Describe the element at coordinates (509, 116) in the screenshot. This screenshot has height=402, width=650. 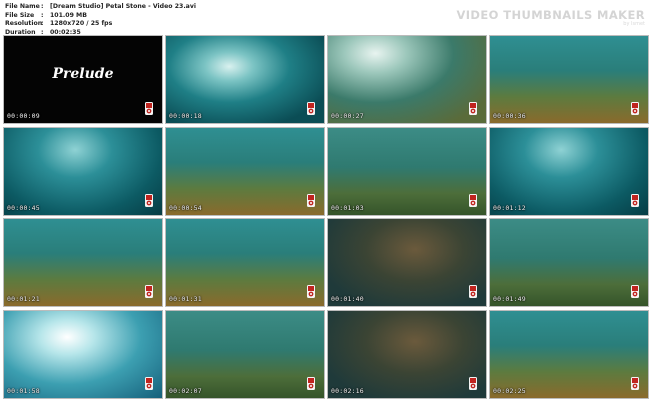
I see `timestamp: 00:00:36` at that location.